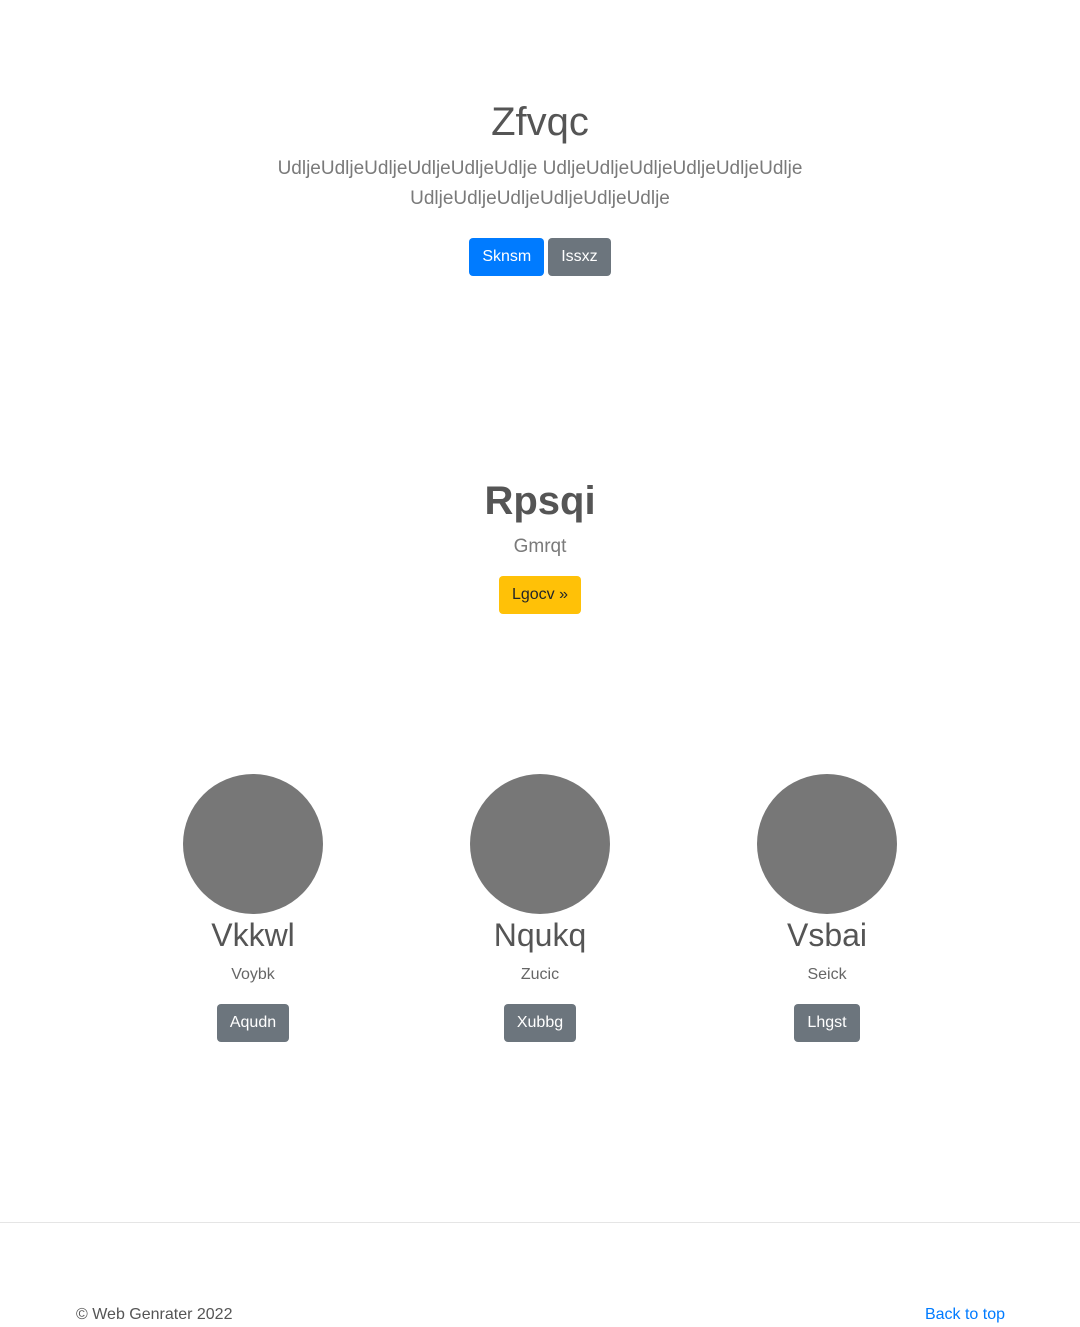  What do you see at coordinates (965, 1315) in the screenshot?
I see `back-to-top-link: Back to top` at bounding box center [965, 1315].